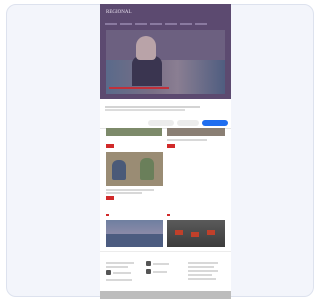  I want to click on footer-bottom-bar, so click(165, 295).